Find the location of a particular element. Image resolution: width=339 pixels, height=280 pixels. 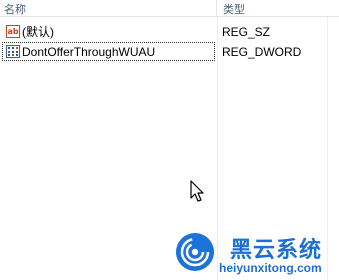

swirl-logo-icon is located at coordinates (195, 252).